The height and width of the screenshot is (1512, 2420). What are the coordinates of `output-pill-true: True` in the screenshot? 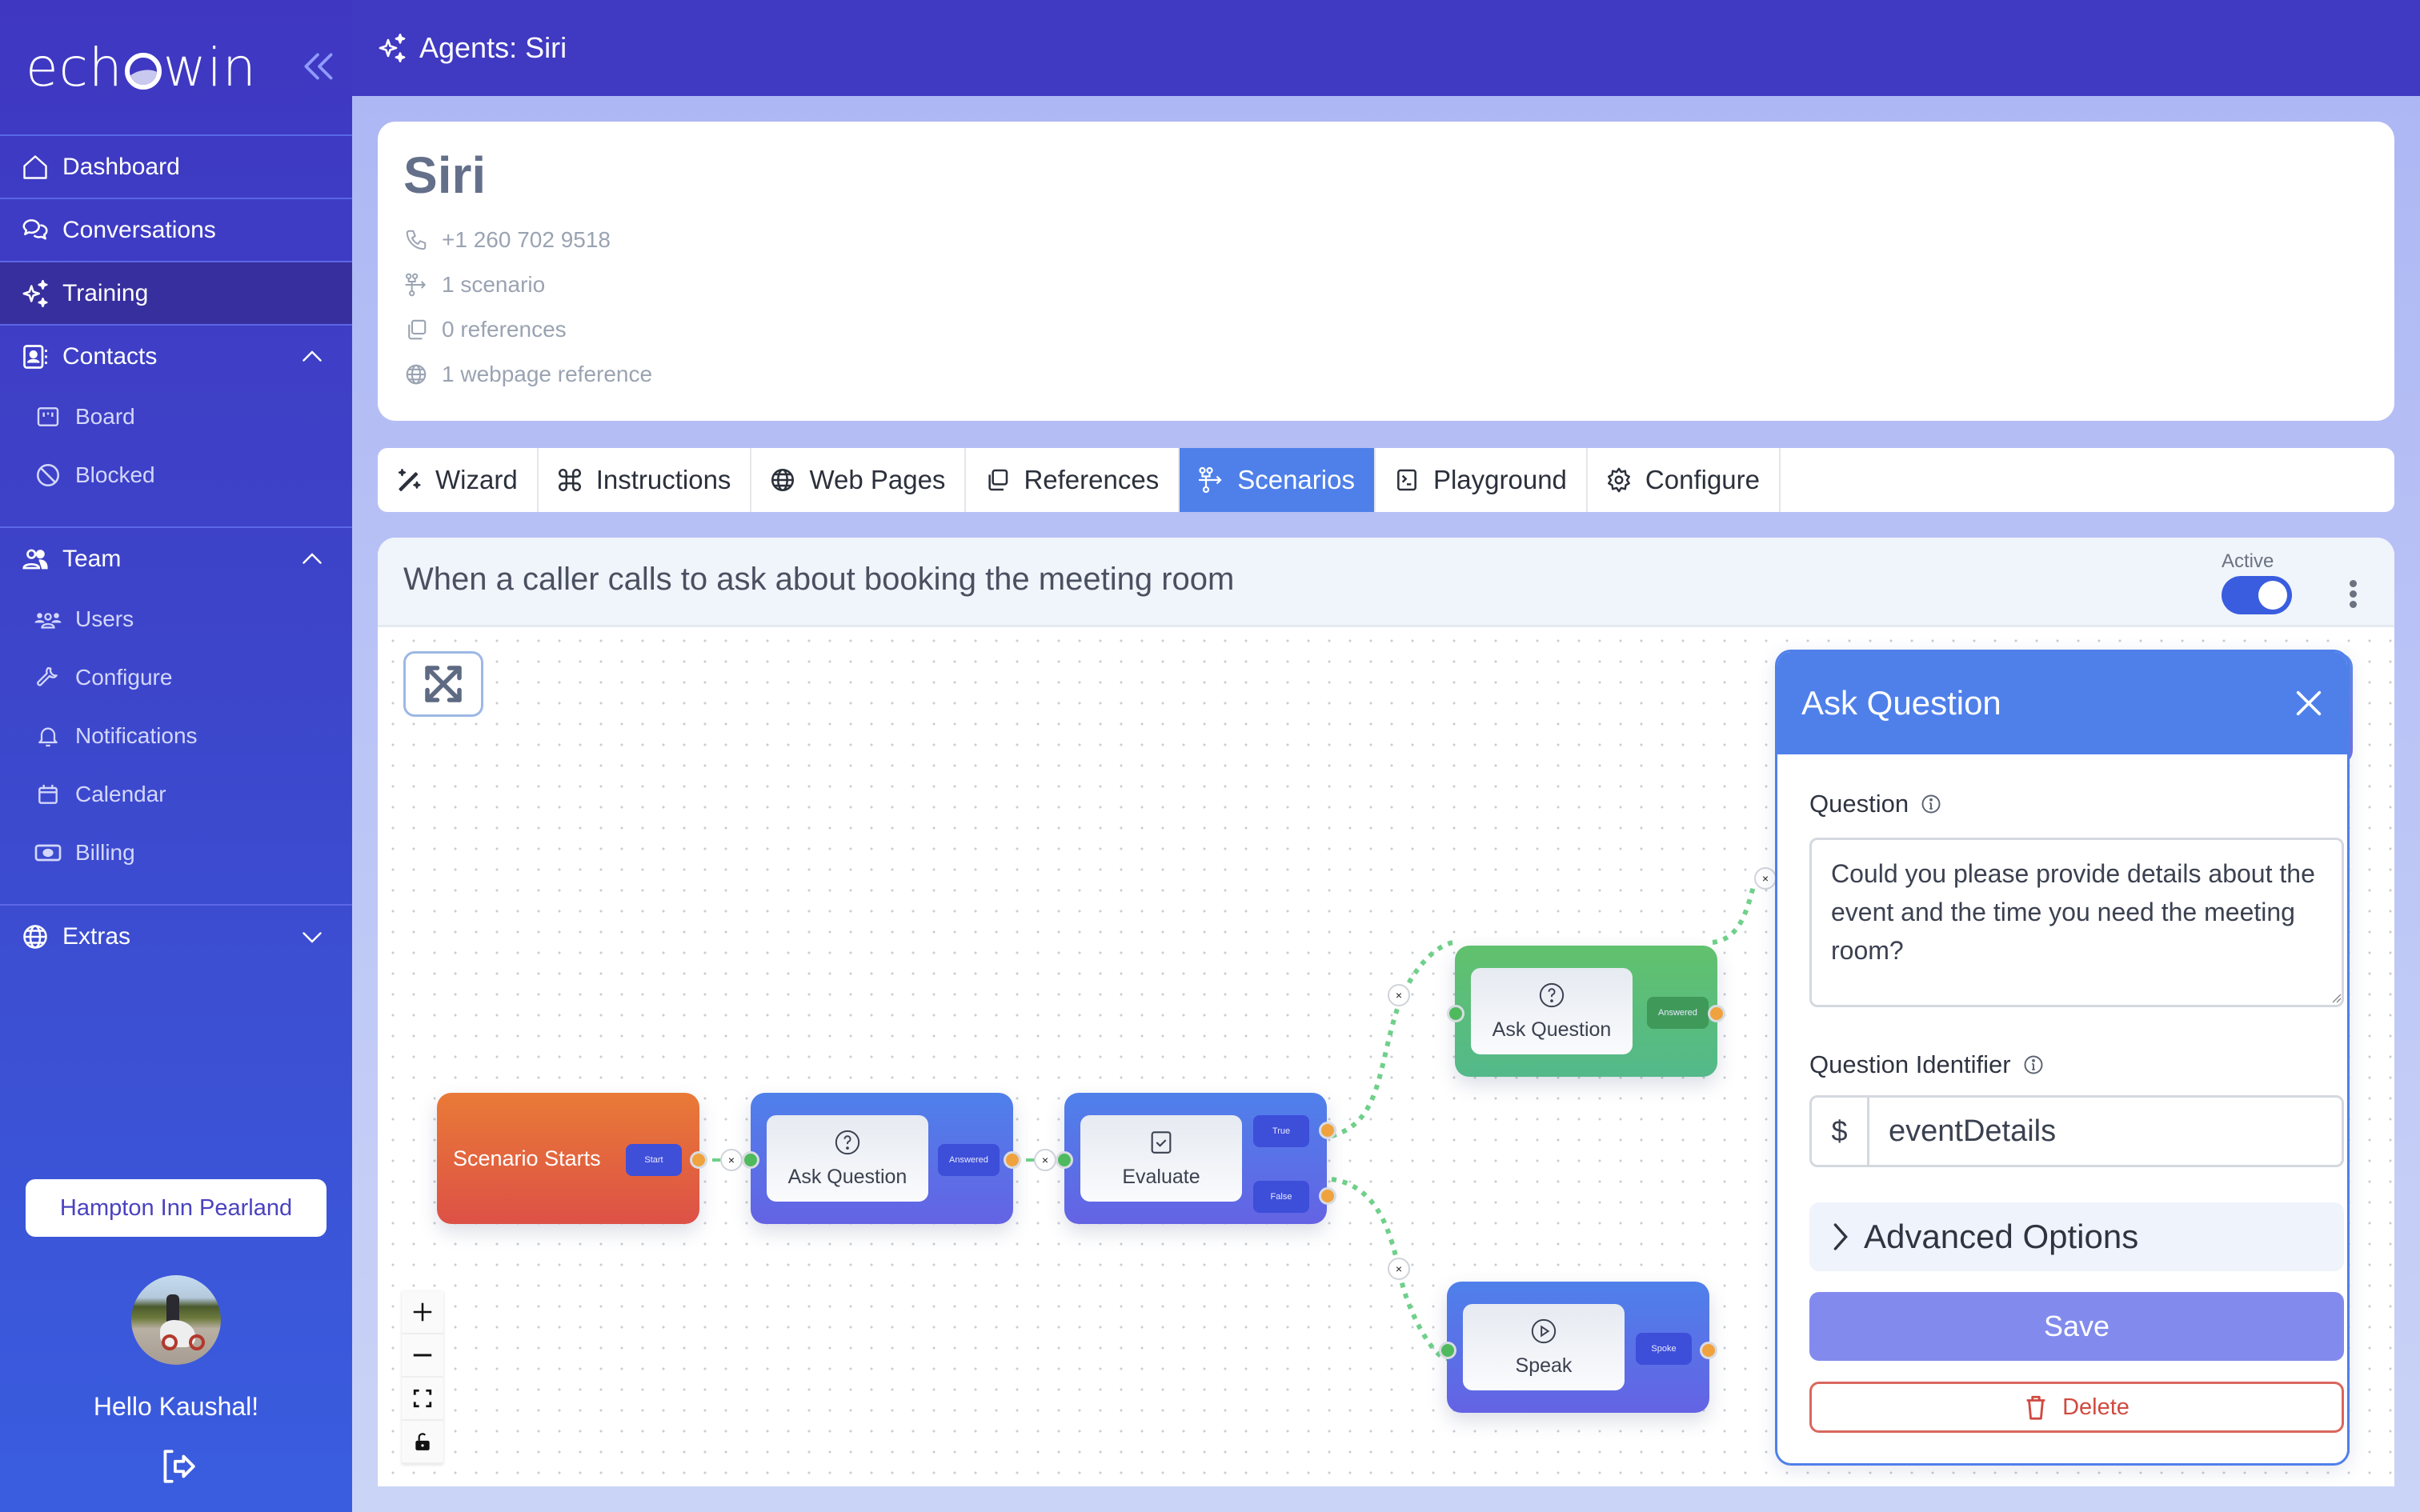 It's located at (1281, 1131).